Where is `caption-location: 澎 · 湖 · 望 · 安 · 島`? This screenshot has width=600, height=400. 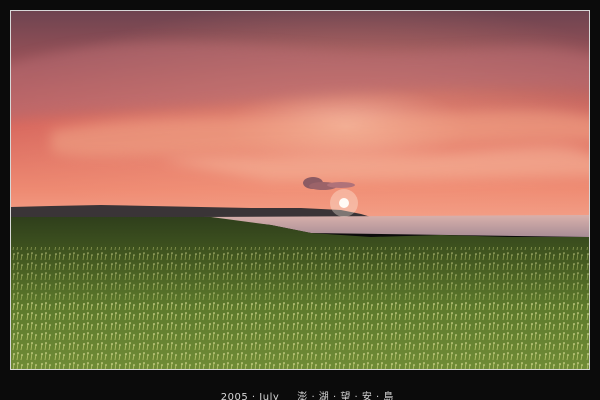 caption-location: 澎 · 湖 · 望 · 安 · 島 is located at coordinates (345, 396).